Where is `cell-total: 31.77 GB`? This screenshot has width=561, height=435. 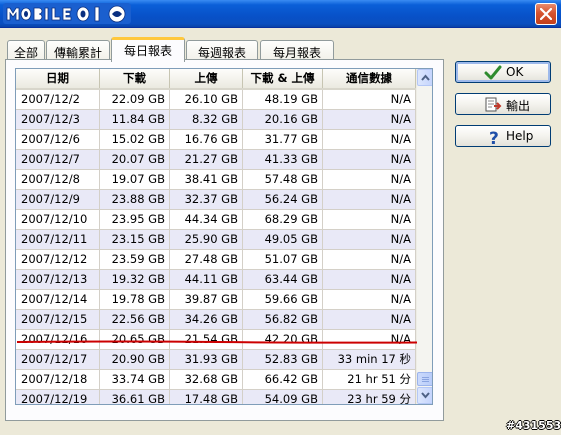
cell-total: 31.77 GB is located at coordinates (283, 139).